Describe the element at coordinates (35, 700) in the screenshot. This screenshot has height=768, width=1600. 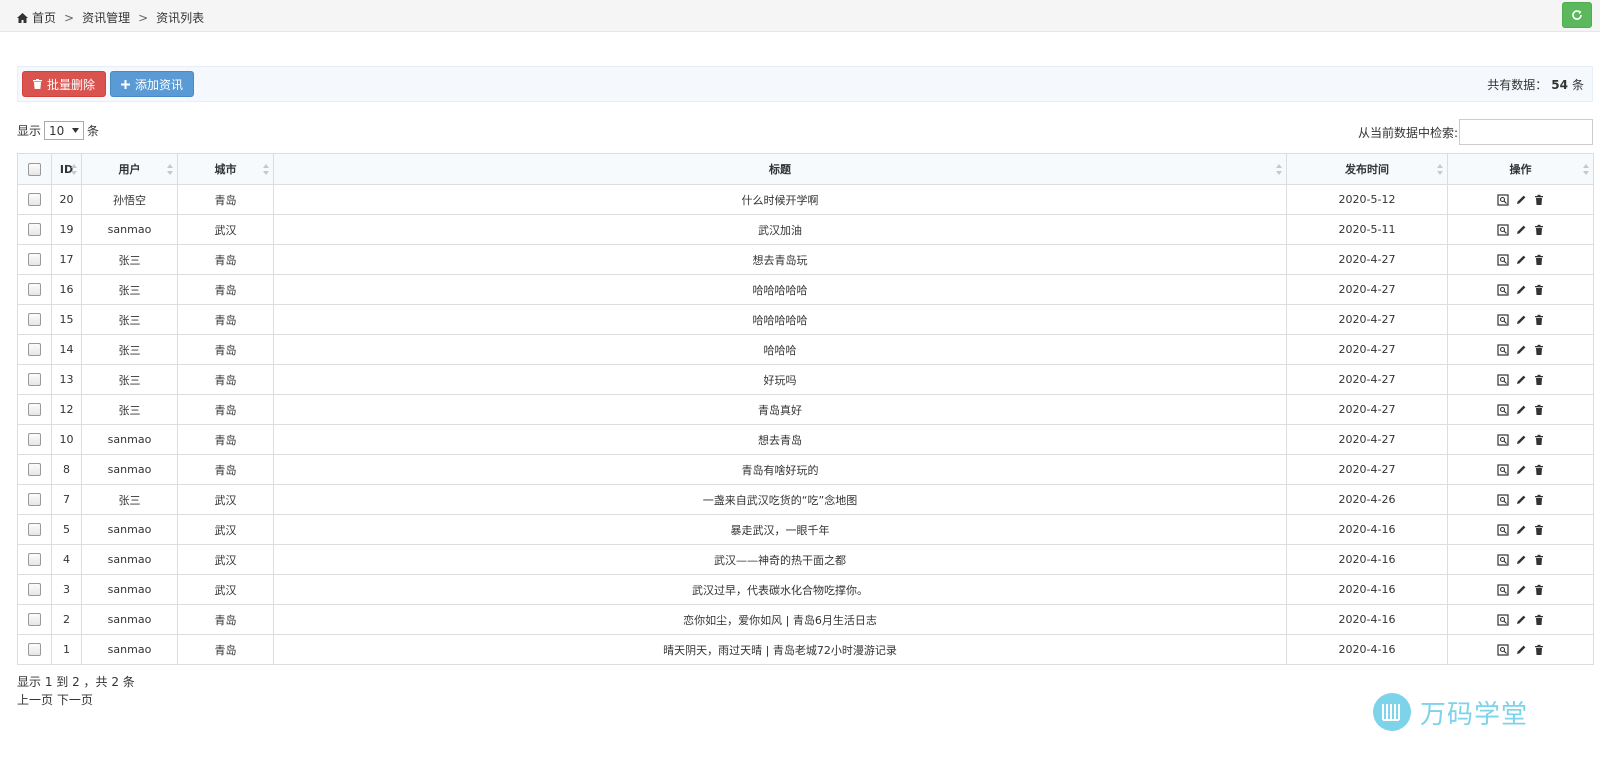
I see `prev-page-link: 上一页` at that location.